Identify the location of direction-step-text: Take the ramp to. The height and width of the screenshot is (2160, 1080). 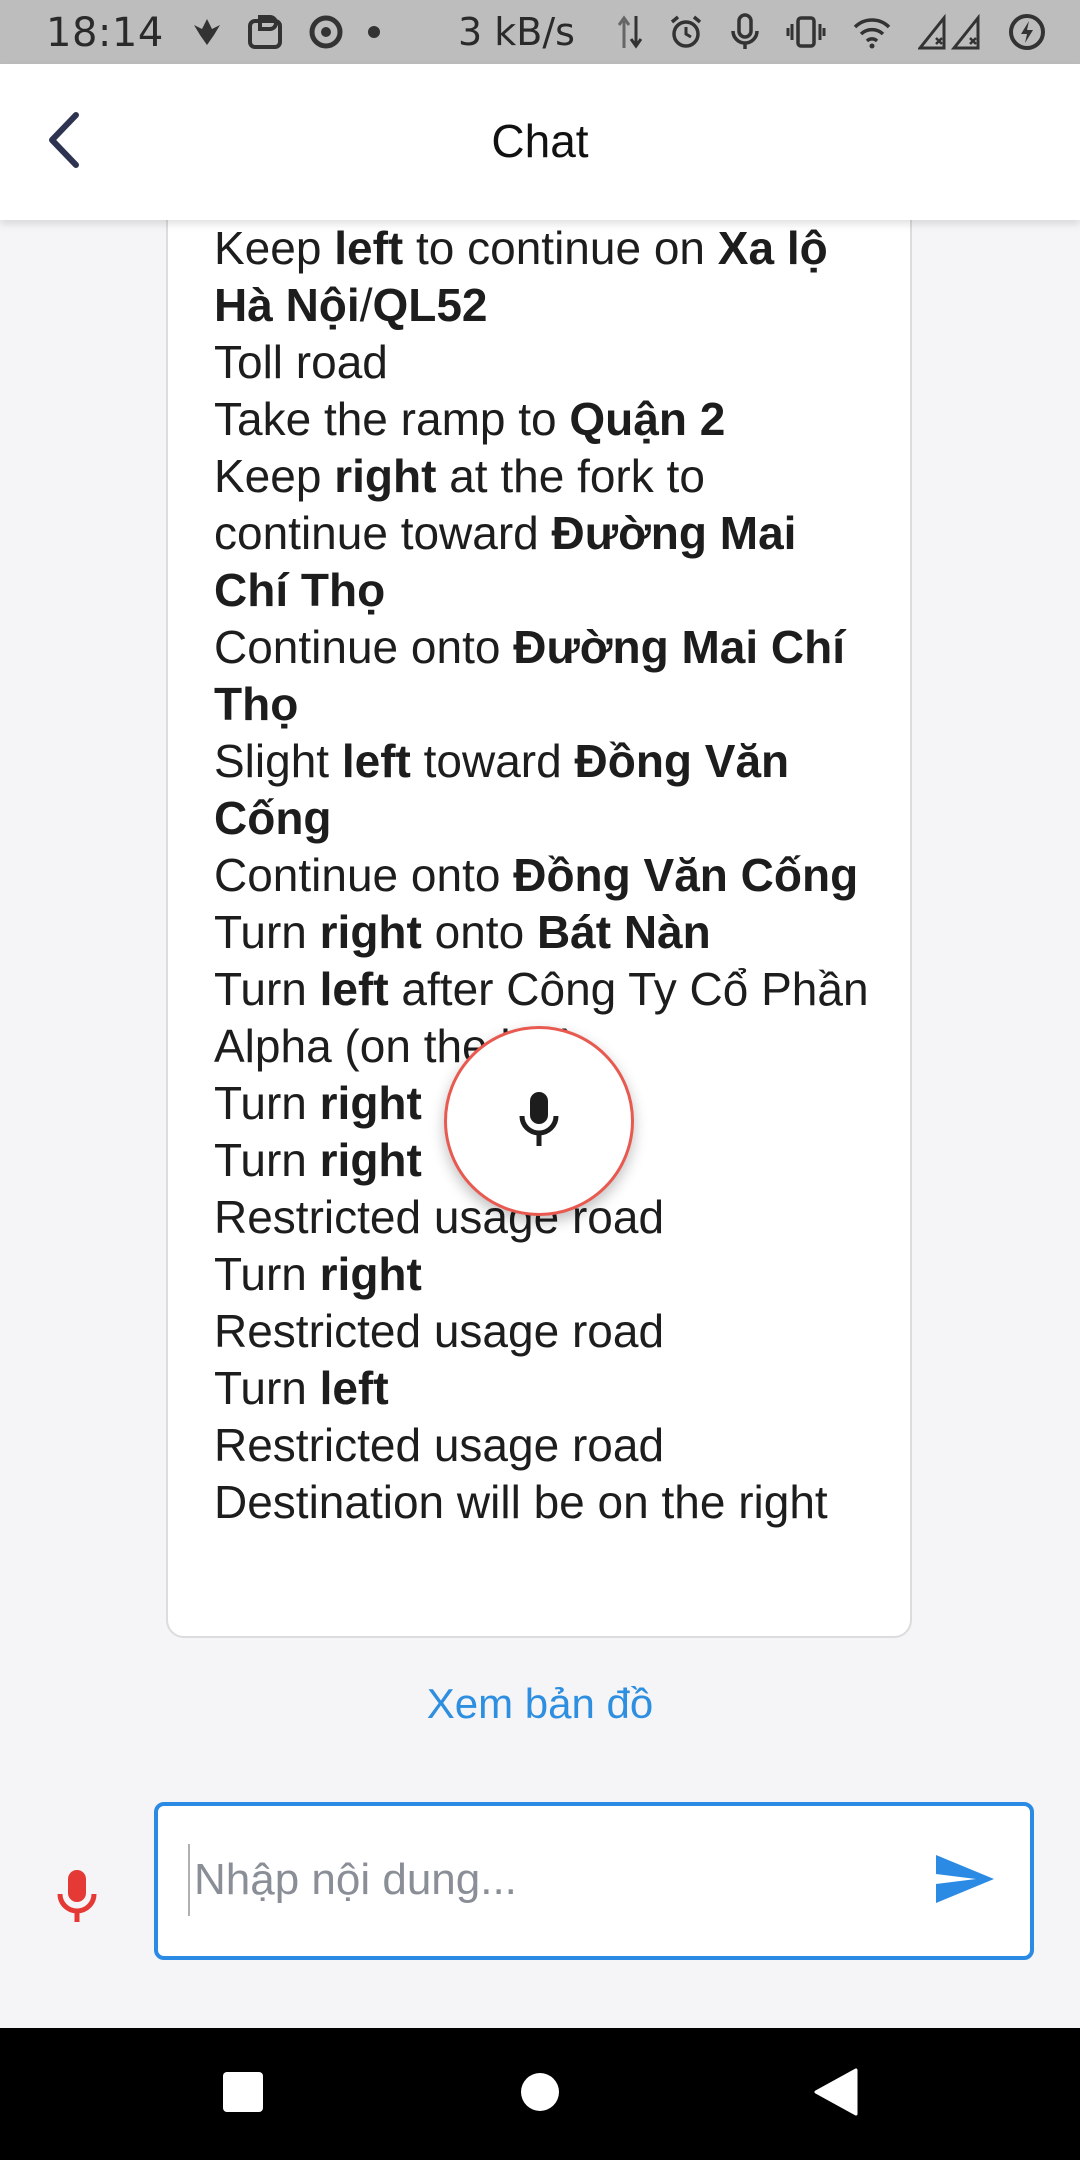
(392, 419).